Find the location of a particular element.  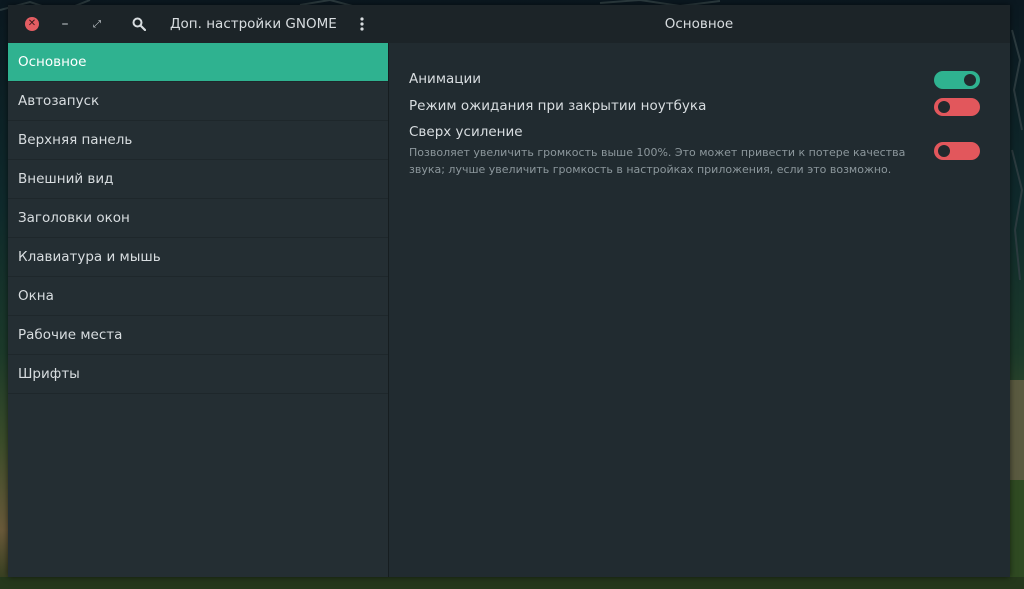

setting-row-animations: Анимации is located at coordinates (694, 80).